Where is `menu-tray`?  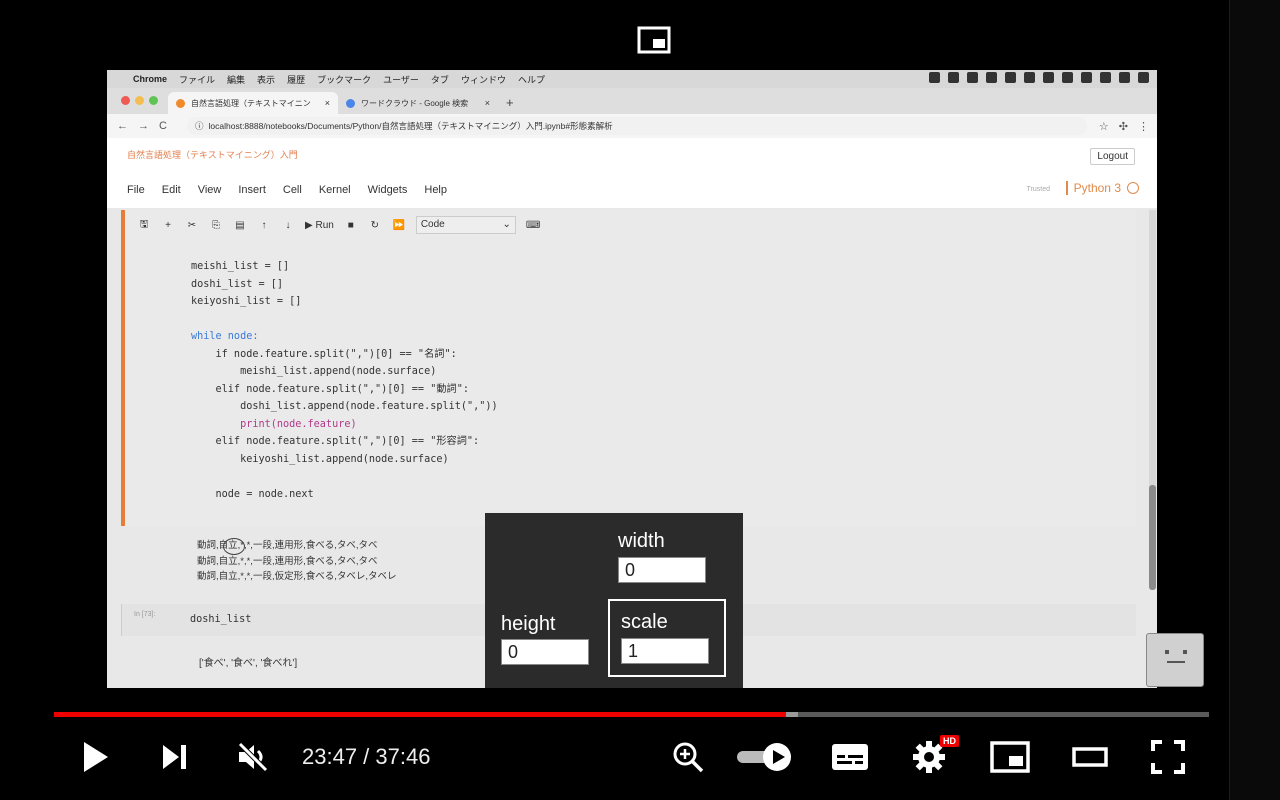 menu-tray is located at coordinates (1039, 77).